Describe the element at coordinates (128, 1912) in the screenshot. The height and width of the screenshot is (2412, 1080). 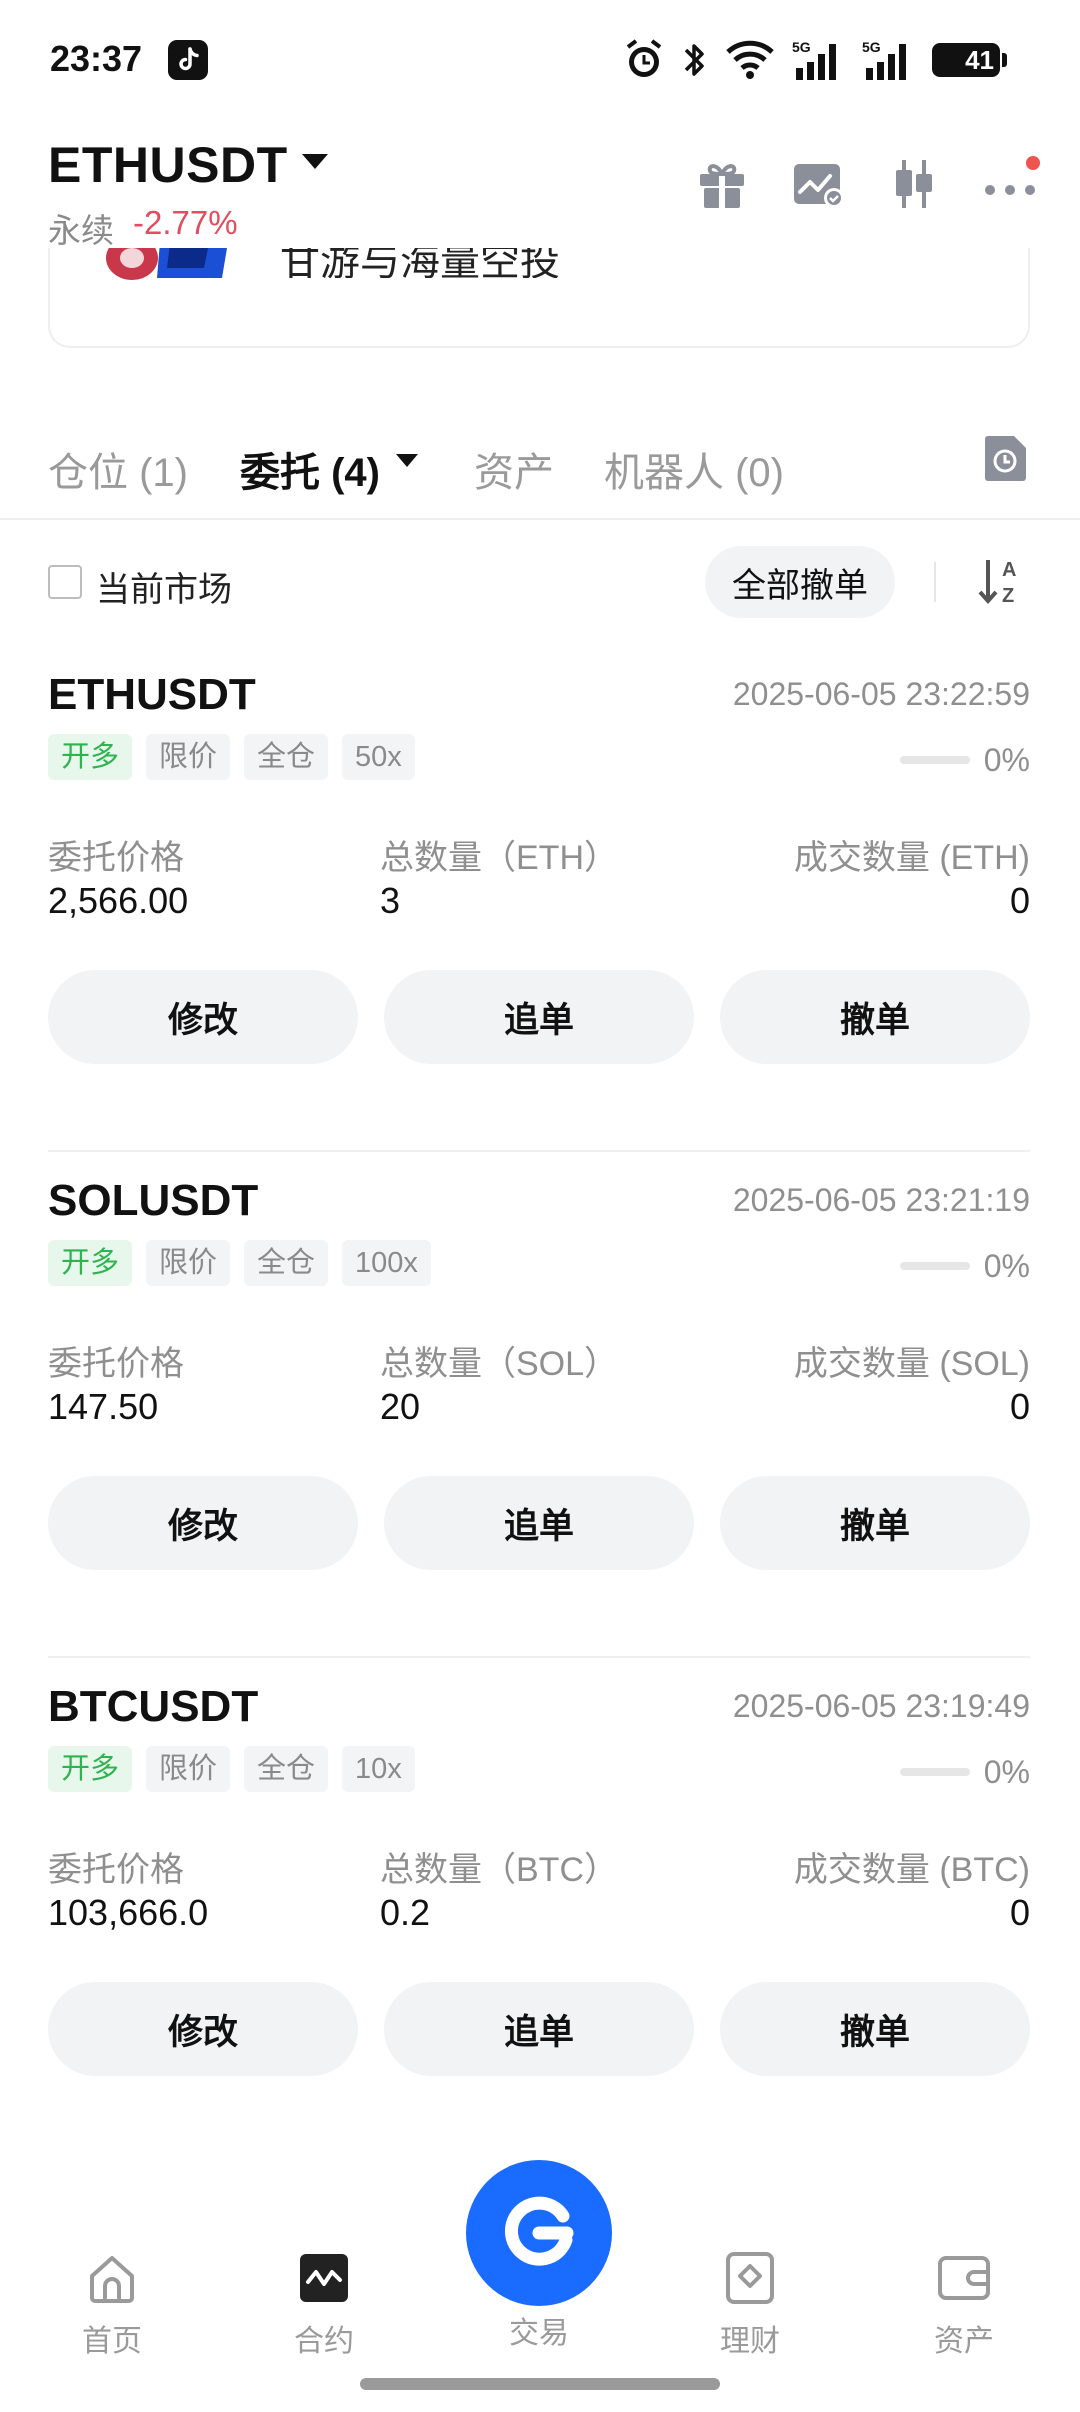
I see `order-price-value: 103,666.0` at that location.